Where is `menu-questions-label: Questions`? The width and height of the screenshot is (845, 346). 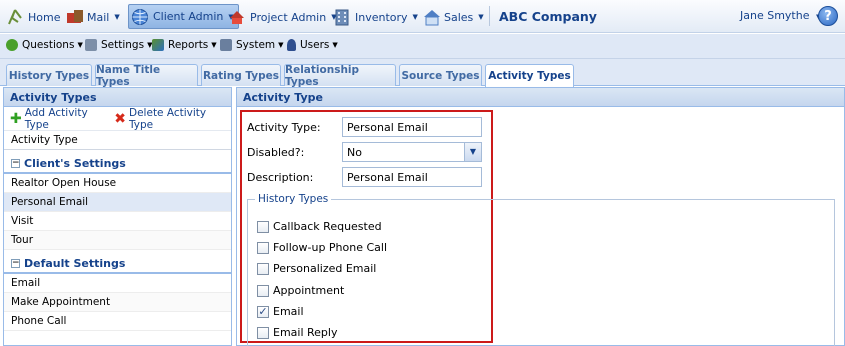 menu-questions-label: Questions is located at coordinates (48, 45).